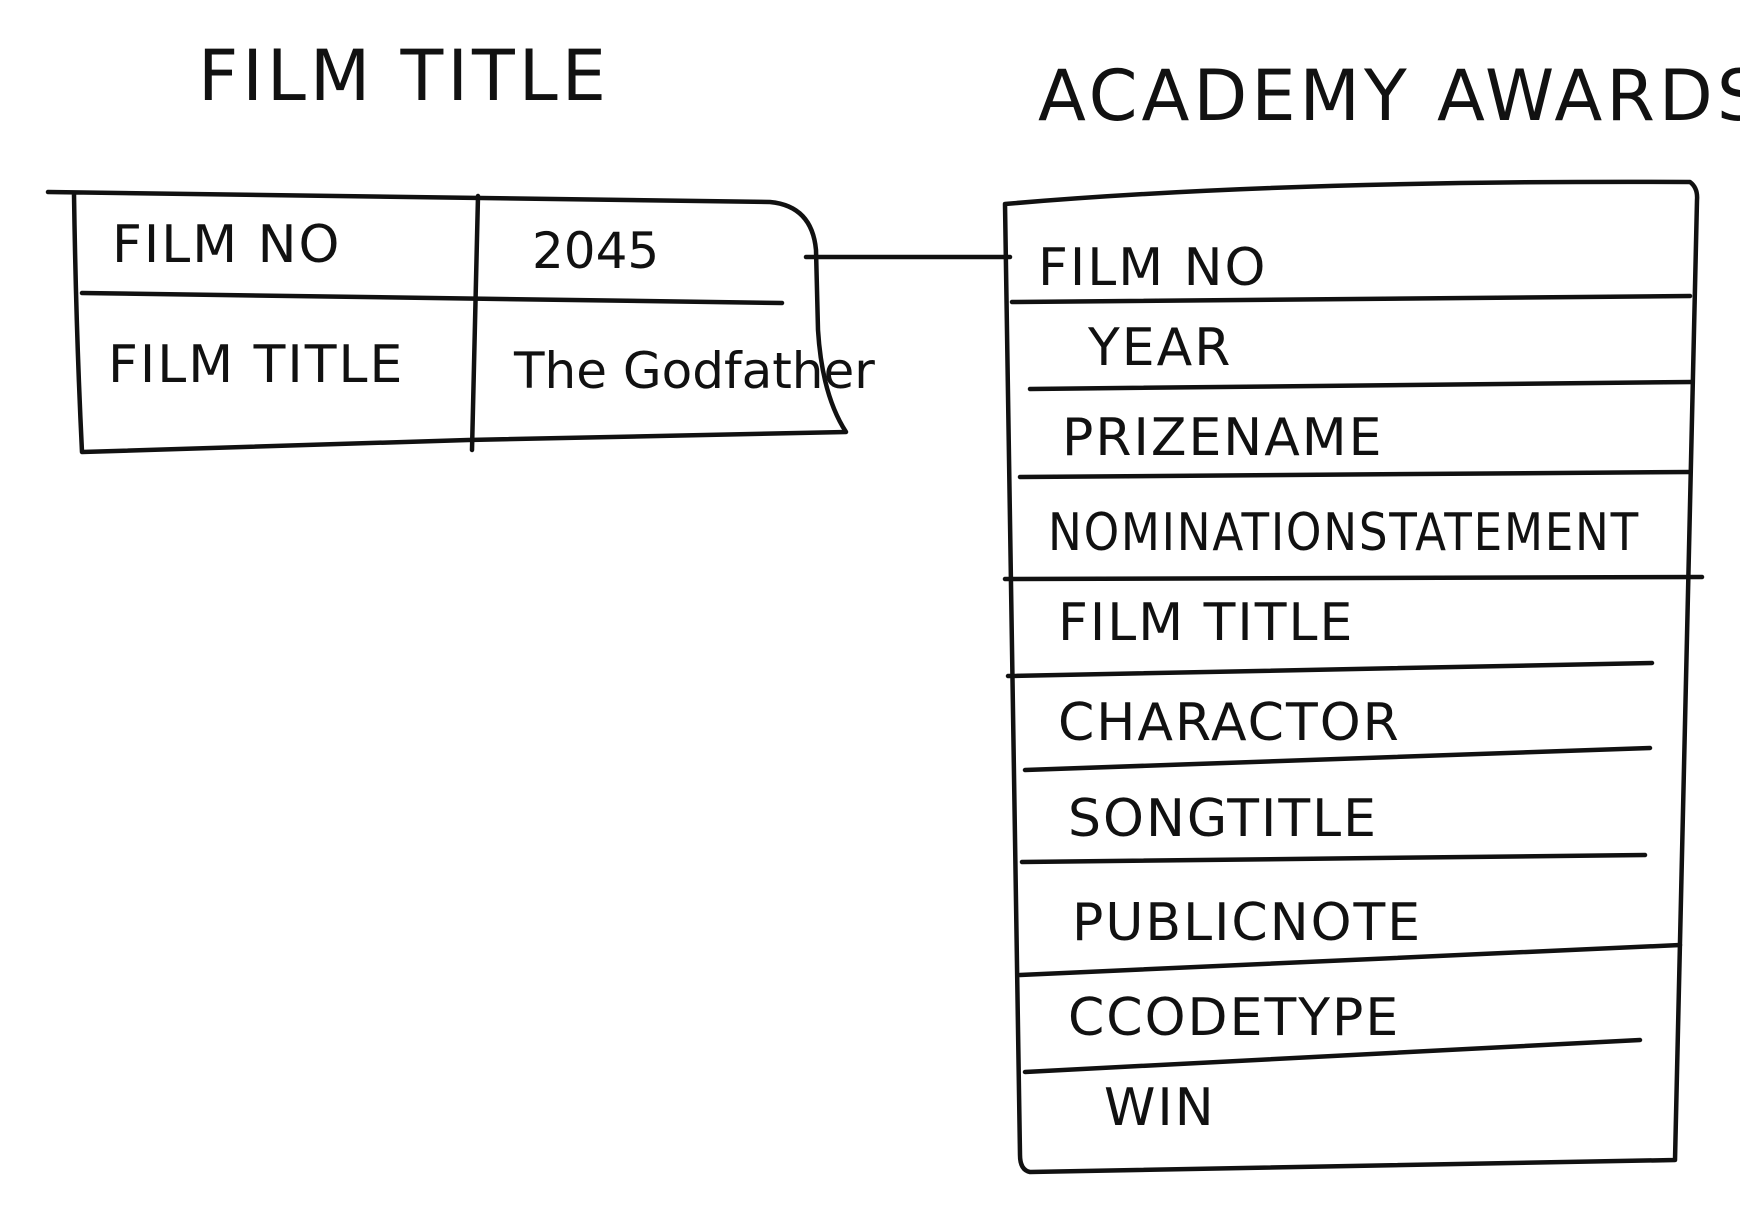  Describe the element at coordinates (1247, 923) in the screenshot. I see `awards-field-publicnote: PUBLICNOTE` at that location.